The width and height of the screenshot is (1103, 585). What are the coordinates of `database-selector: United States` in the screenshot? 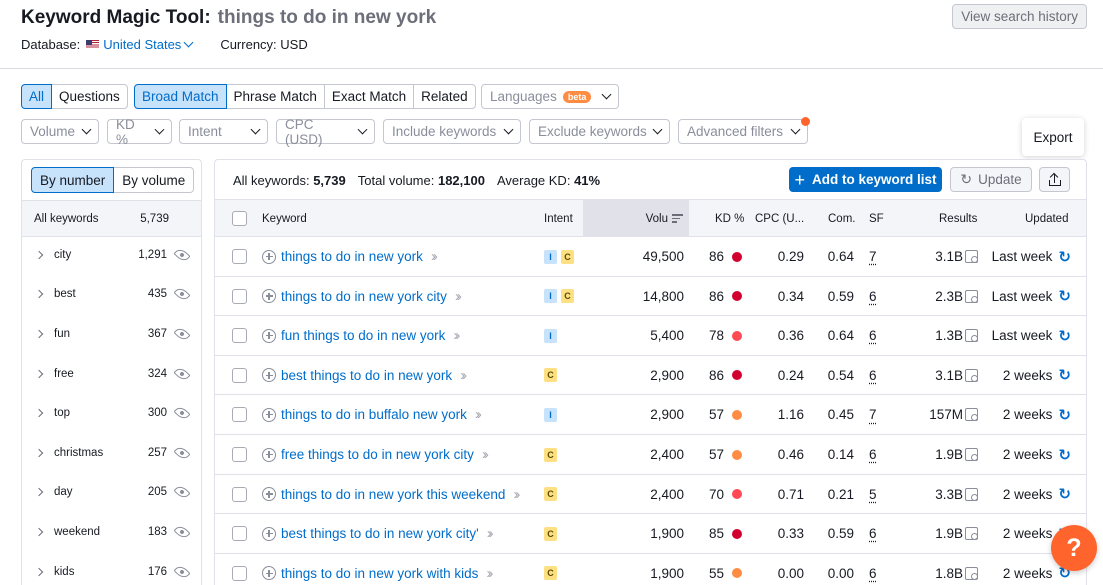 It's located at (140, 44).